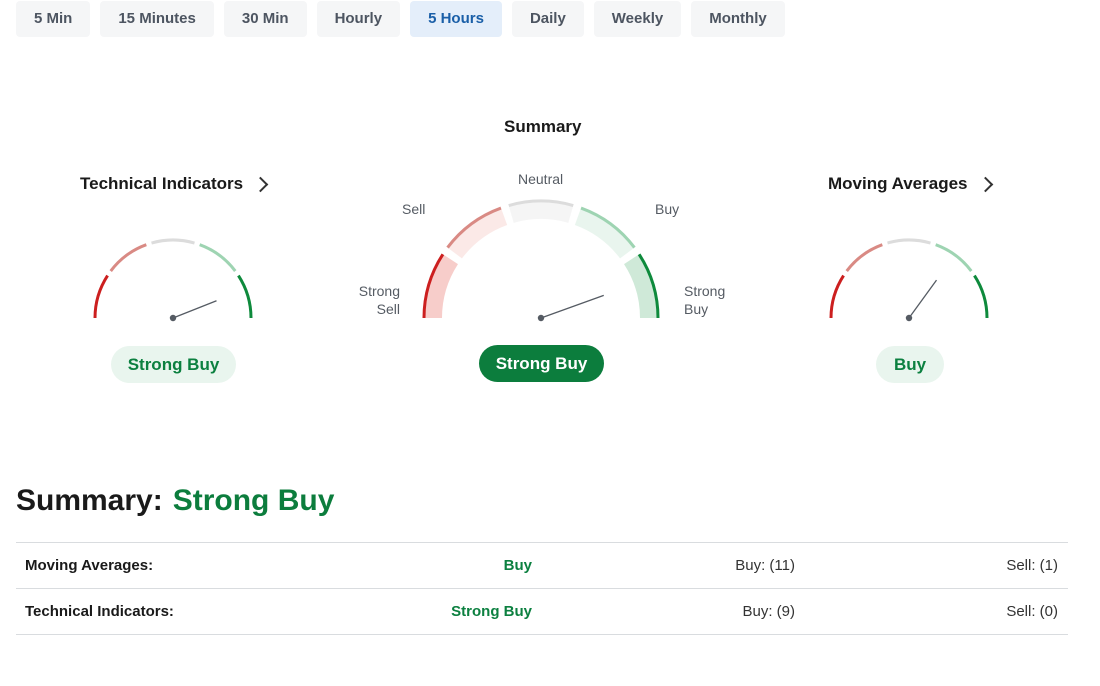  Describe the element at coordinates (1032, 611) in the screenshot. I see `row-sell-count: Sell: (0)` at that location.